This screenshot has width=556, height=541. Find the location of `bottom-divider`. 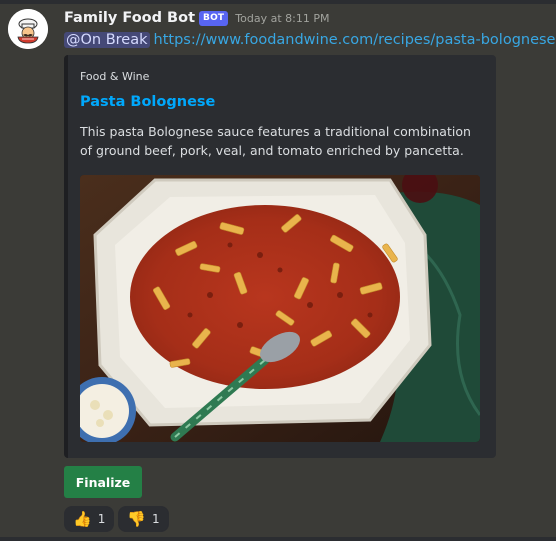

bottom-divider is located at coordinates (278, 539).